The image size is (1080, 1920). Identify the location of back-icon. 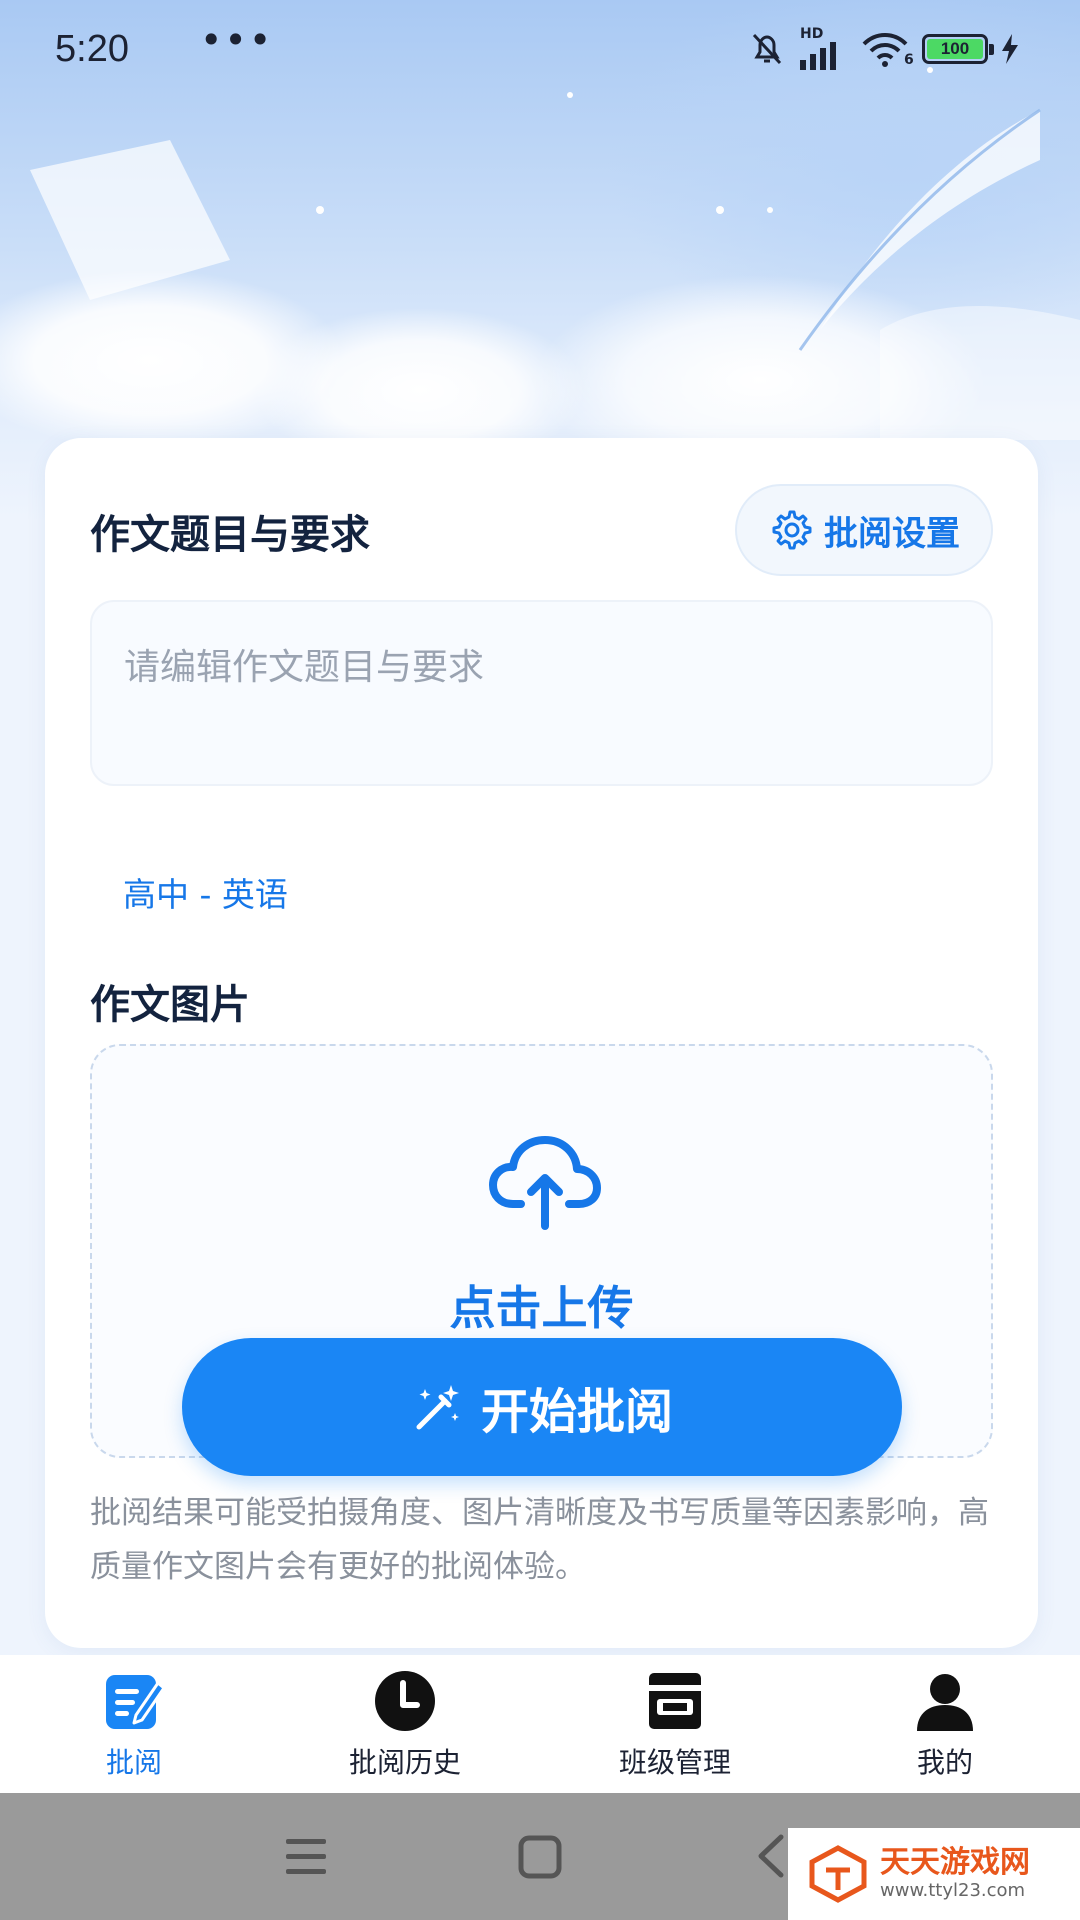
(770, 1856).